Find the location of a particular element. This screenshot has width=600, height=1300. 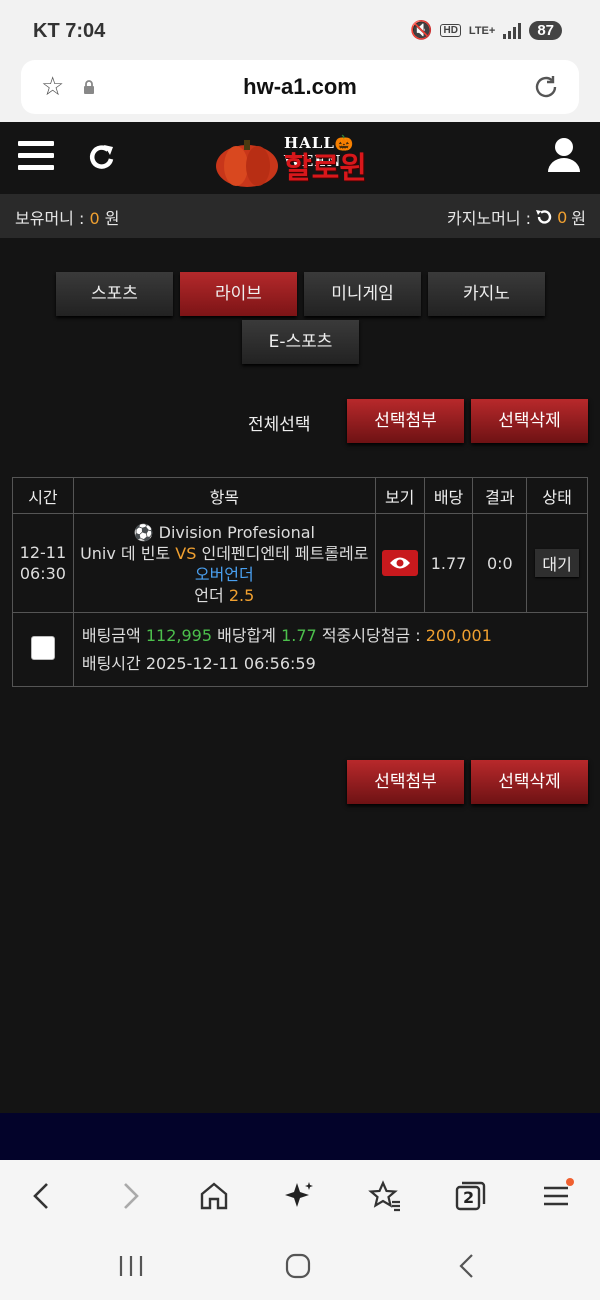

logo-korean-text: 할로윈 is located at coordinates (325, 168).